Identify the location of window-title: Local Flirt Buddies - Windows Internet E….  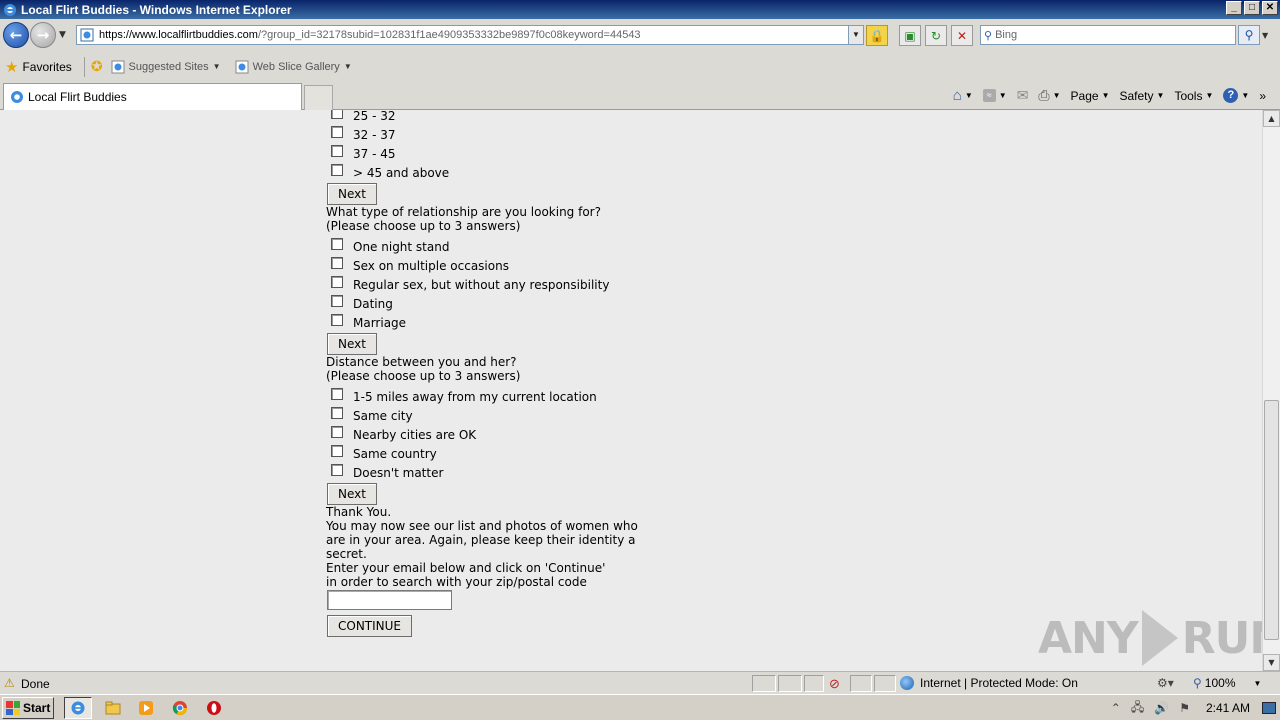
(156, 9).